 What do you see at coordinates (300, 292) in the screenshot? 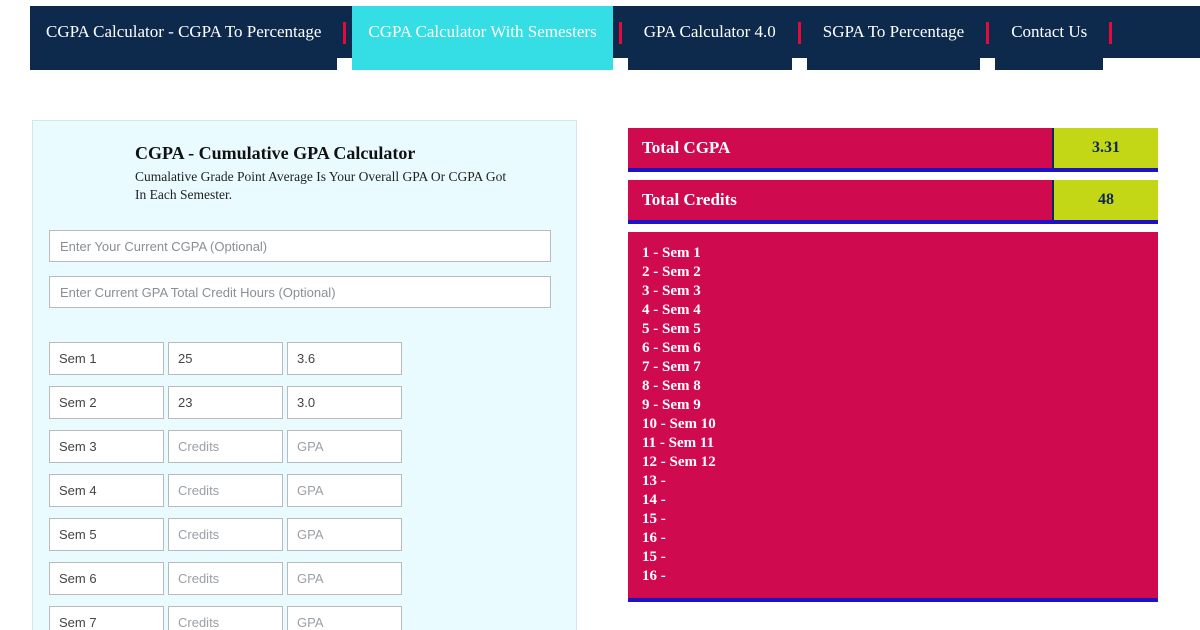
I see `current-credit-hours-input` at bounding box center [300, 292].